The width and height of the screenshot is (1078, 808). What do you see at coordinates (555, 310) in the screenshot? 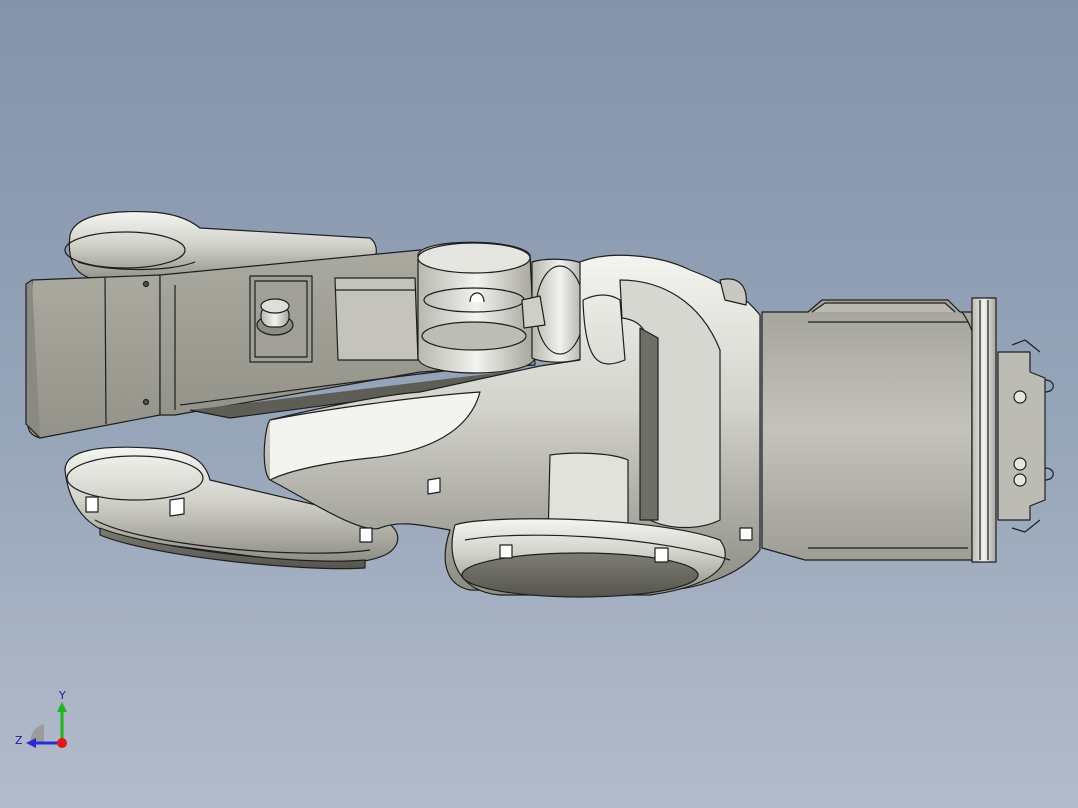
I see `joint-flange` at bounding box center [555, 310].